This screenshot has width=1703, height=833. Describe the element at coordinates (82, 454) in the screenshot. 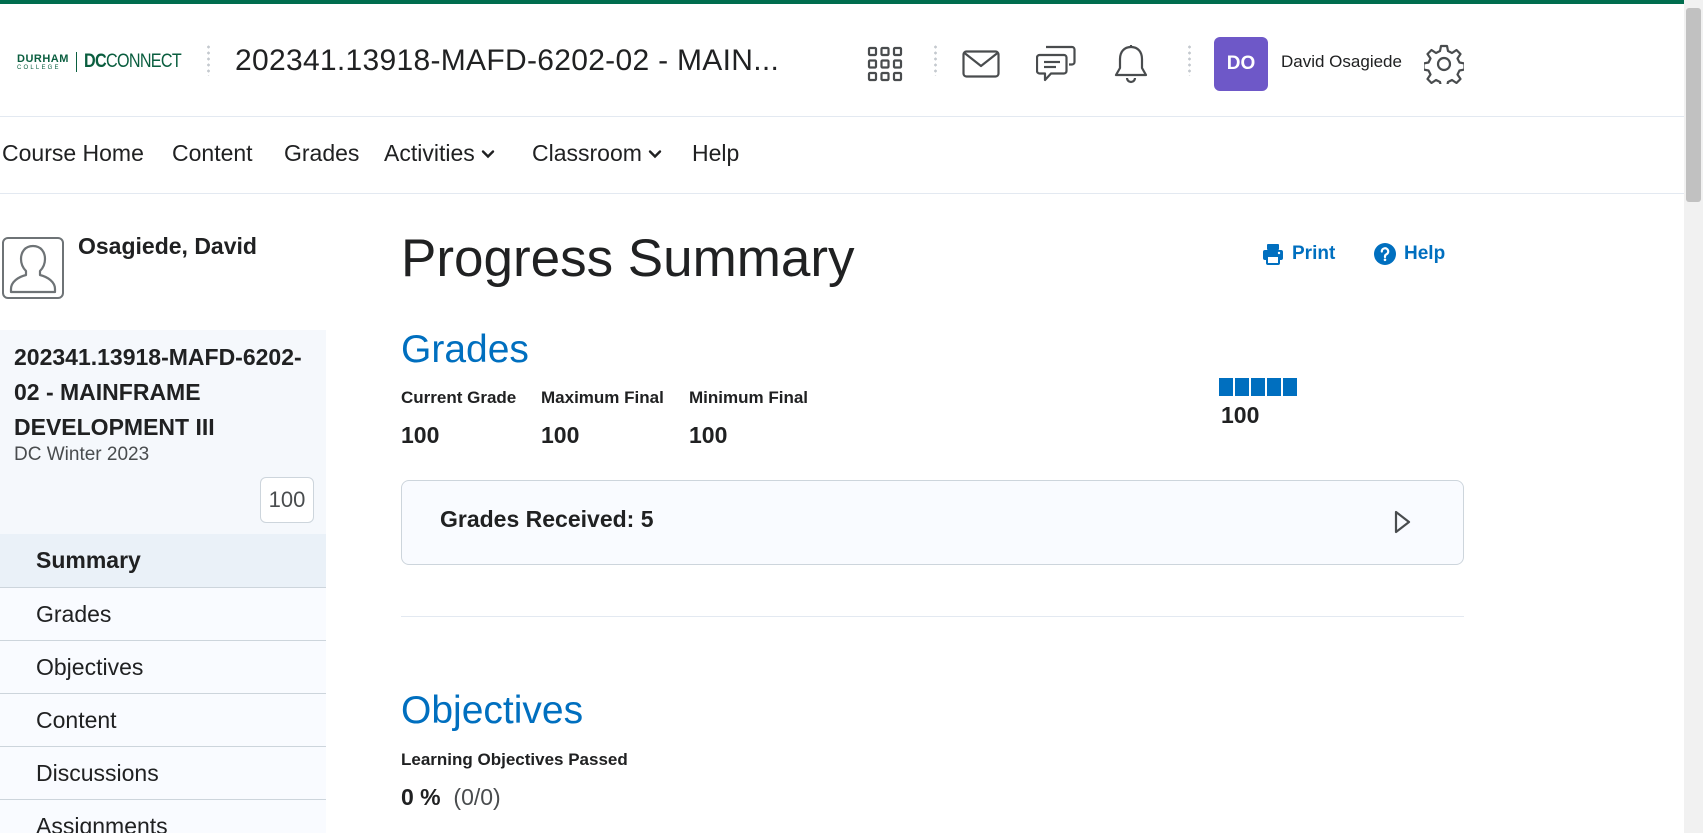

I see `course-term: DC Winter 2023` at that location.